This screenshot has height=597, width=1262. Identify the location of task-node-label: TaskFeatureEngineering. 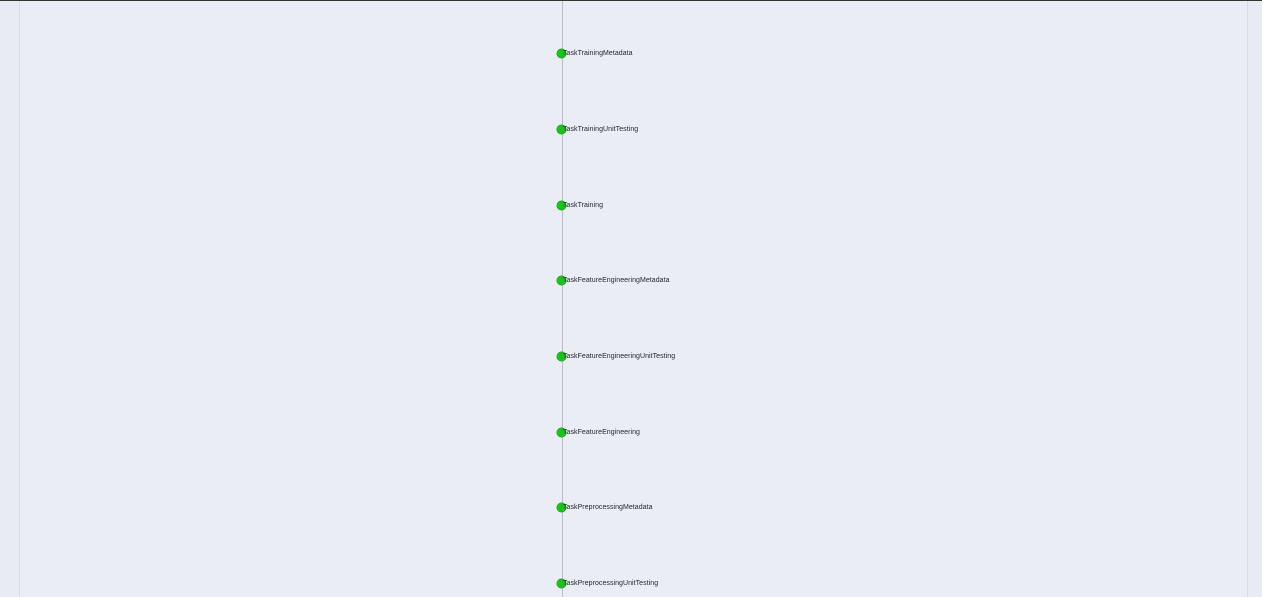
(601, 432).